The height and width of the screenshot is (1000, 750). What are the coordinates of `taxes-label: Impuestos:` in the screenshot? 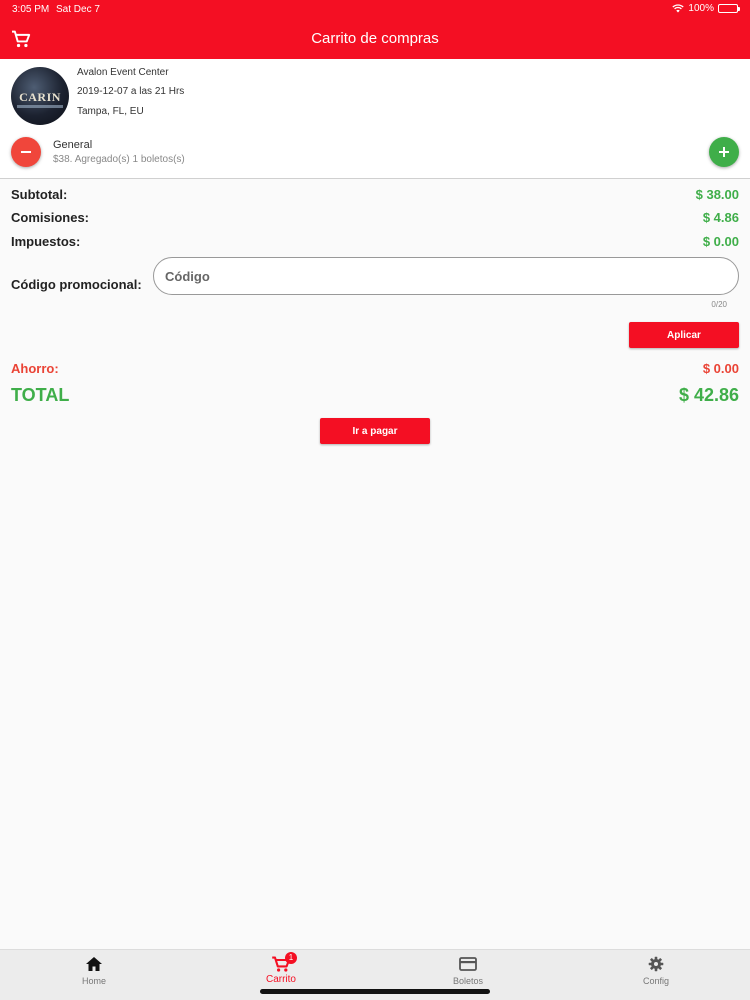 It's located at (46, 241).